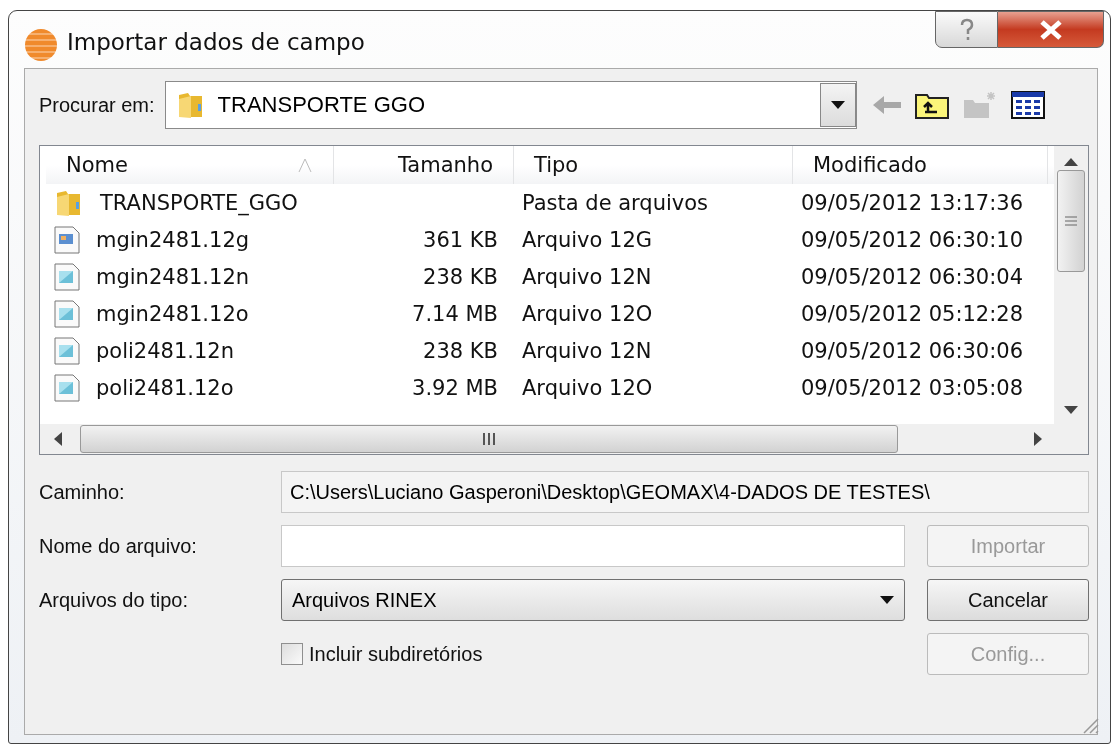  Describe the element at coordinates (455, 387) in the screenshot. I see `file-size: 3.92 MB` at that location.